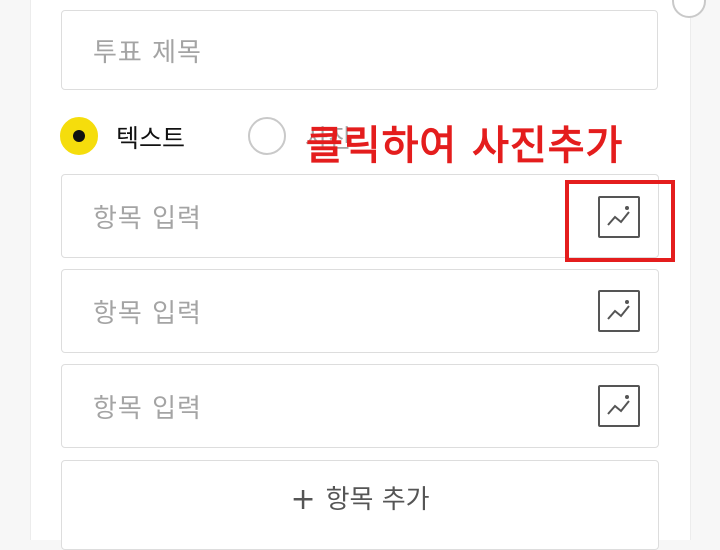  Describe the element at coordinates (359, 50) in the screenshot. I see `poll-title-input: 투표 제목` at that location.